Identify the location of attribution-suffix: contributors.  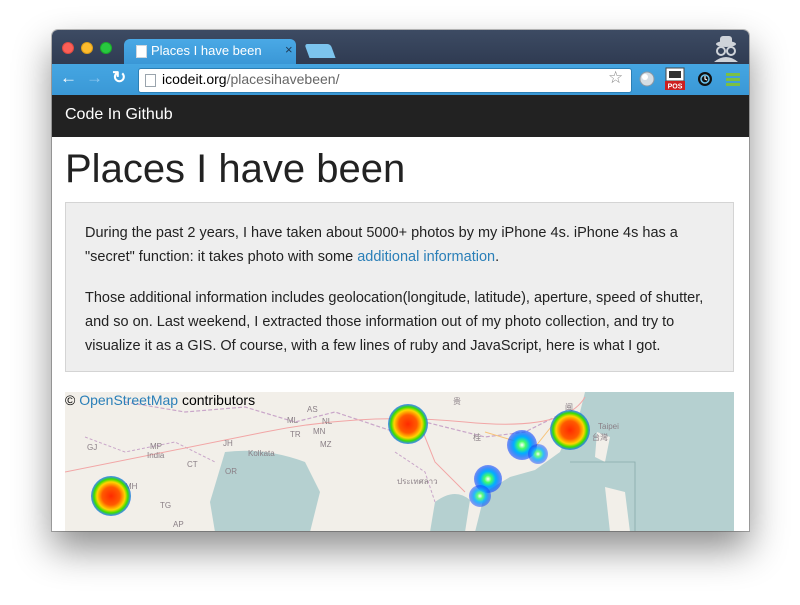
(217, 400).